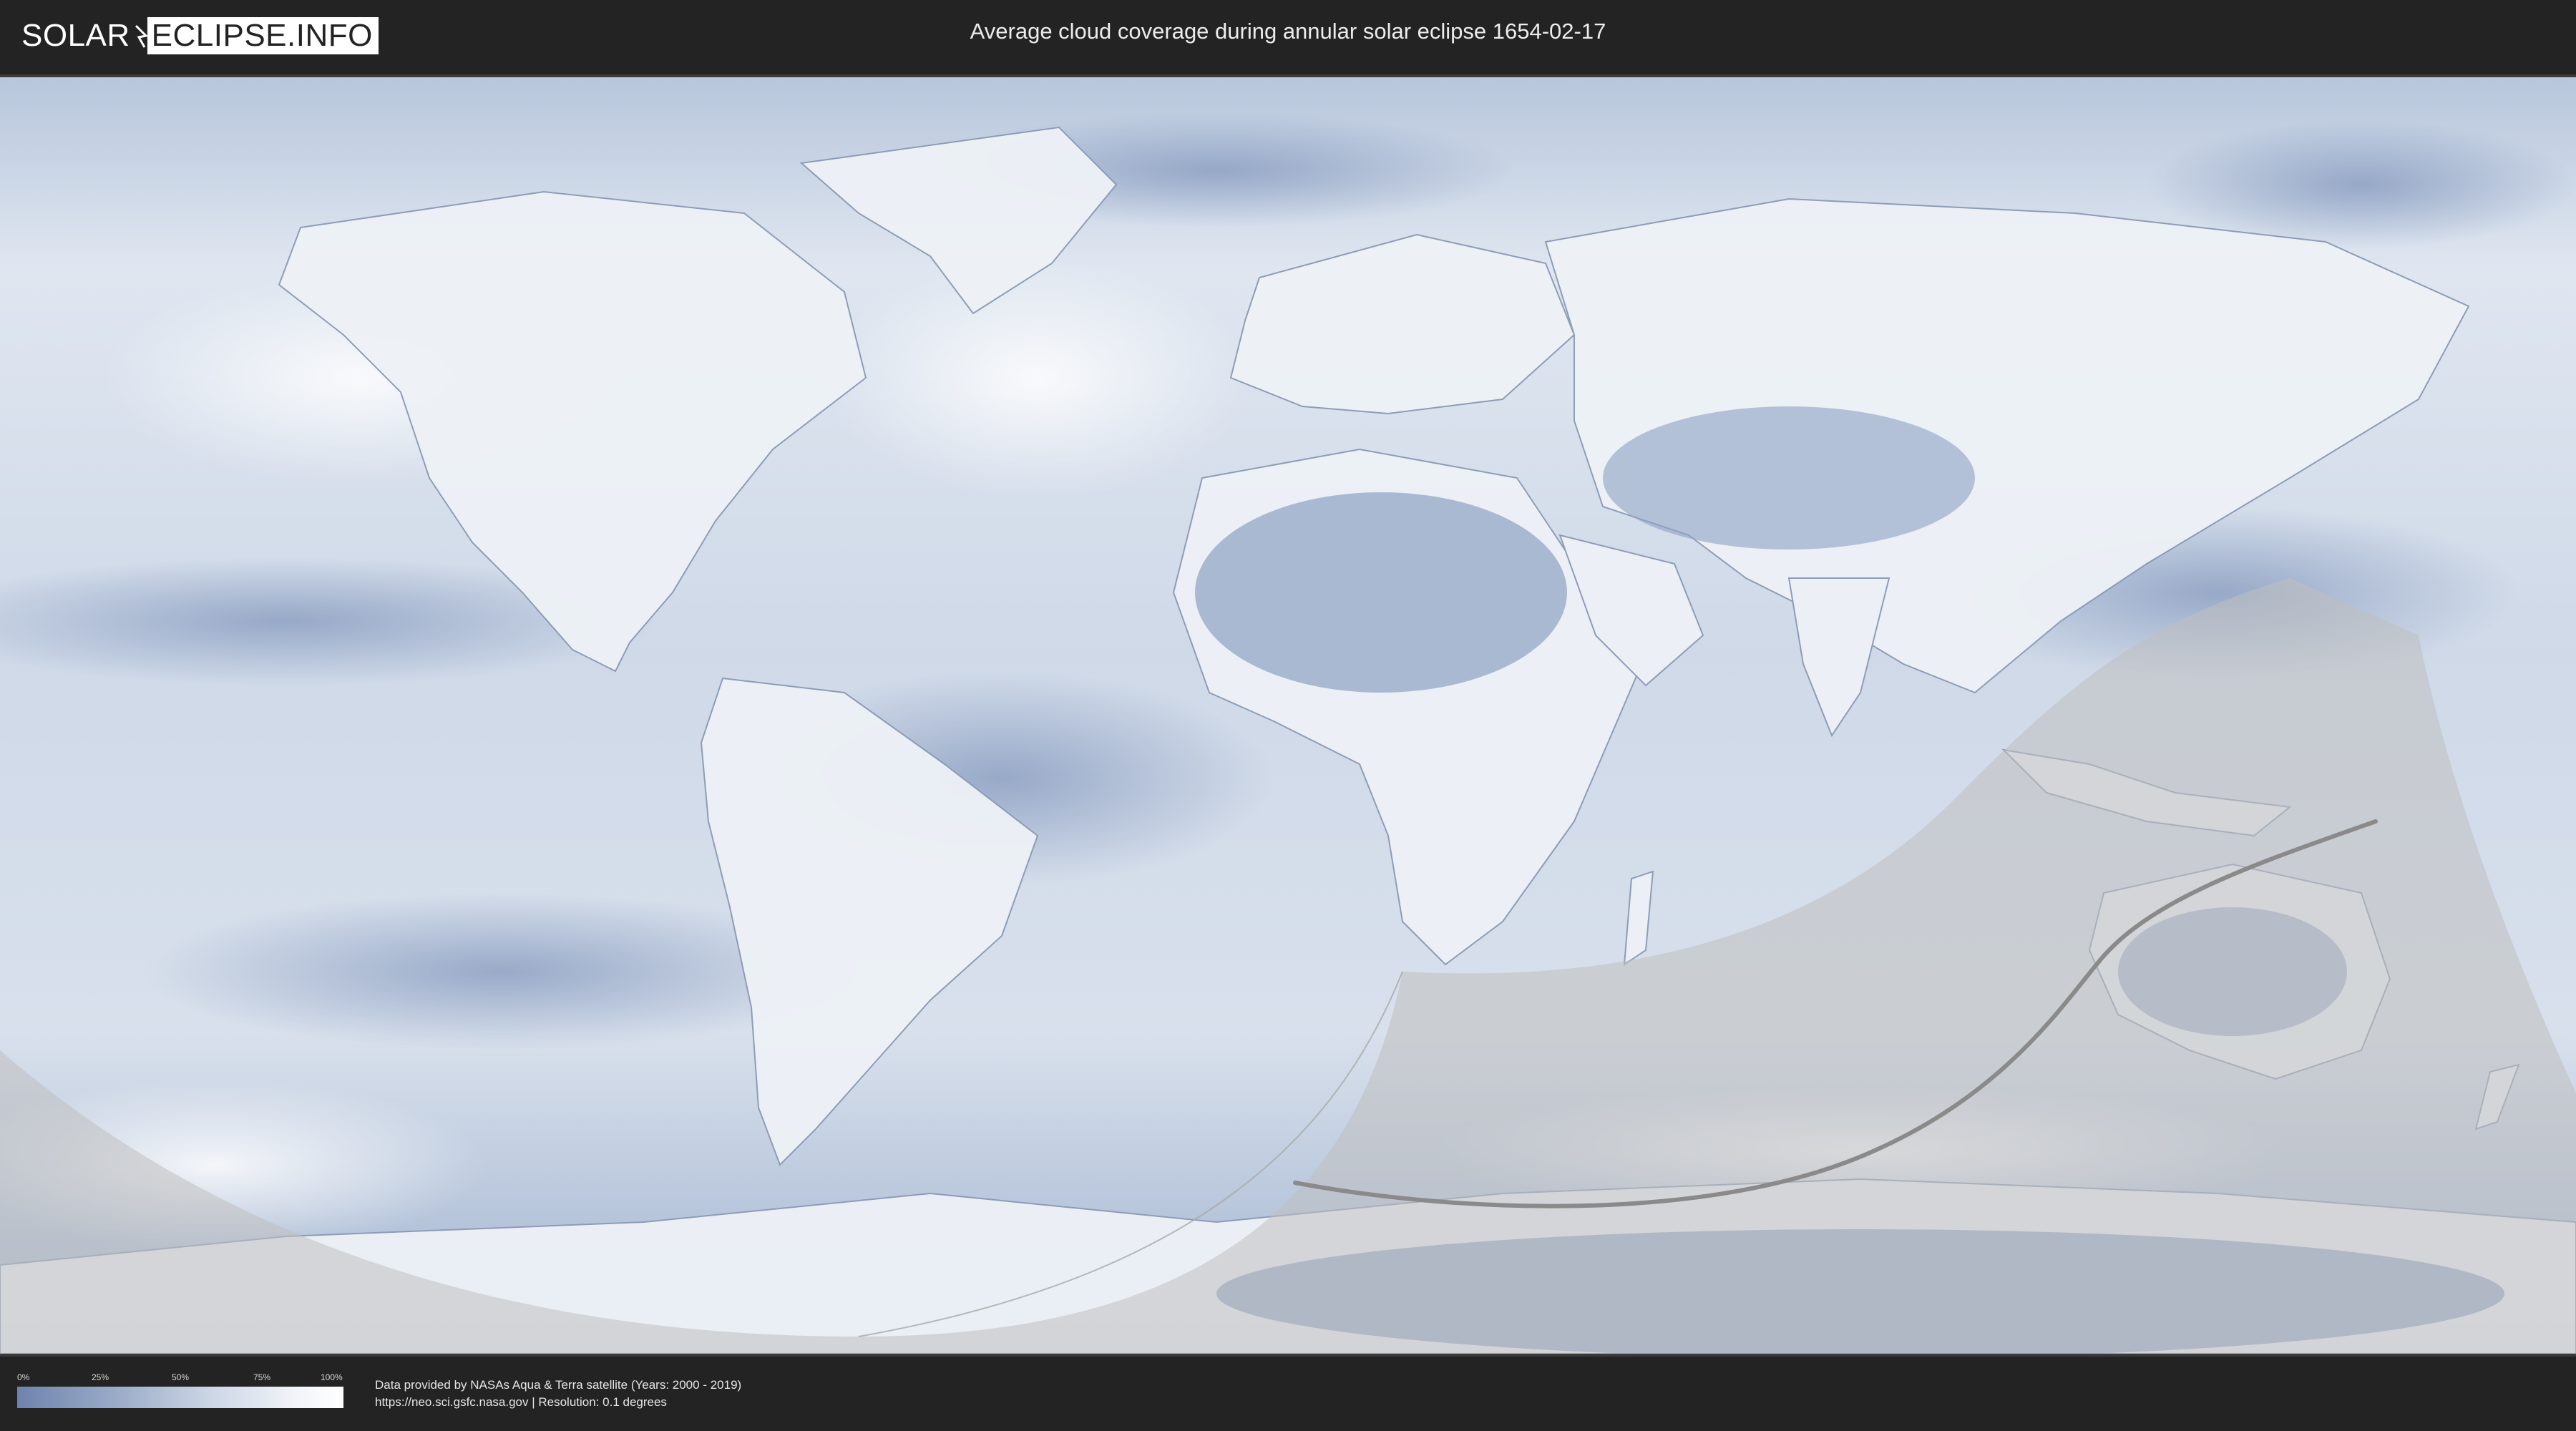 The height and width of the screenshot is (1431, 2576). Describe the element at coordinates (262, 1377) in the screenshot. I see `legend-tick-75: 75%` at that location.